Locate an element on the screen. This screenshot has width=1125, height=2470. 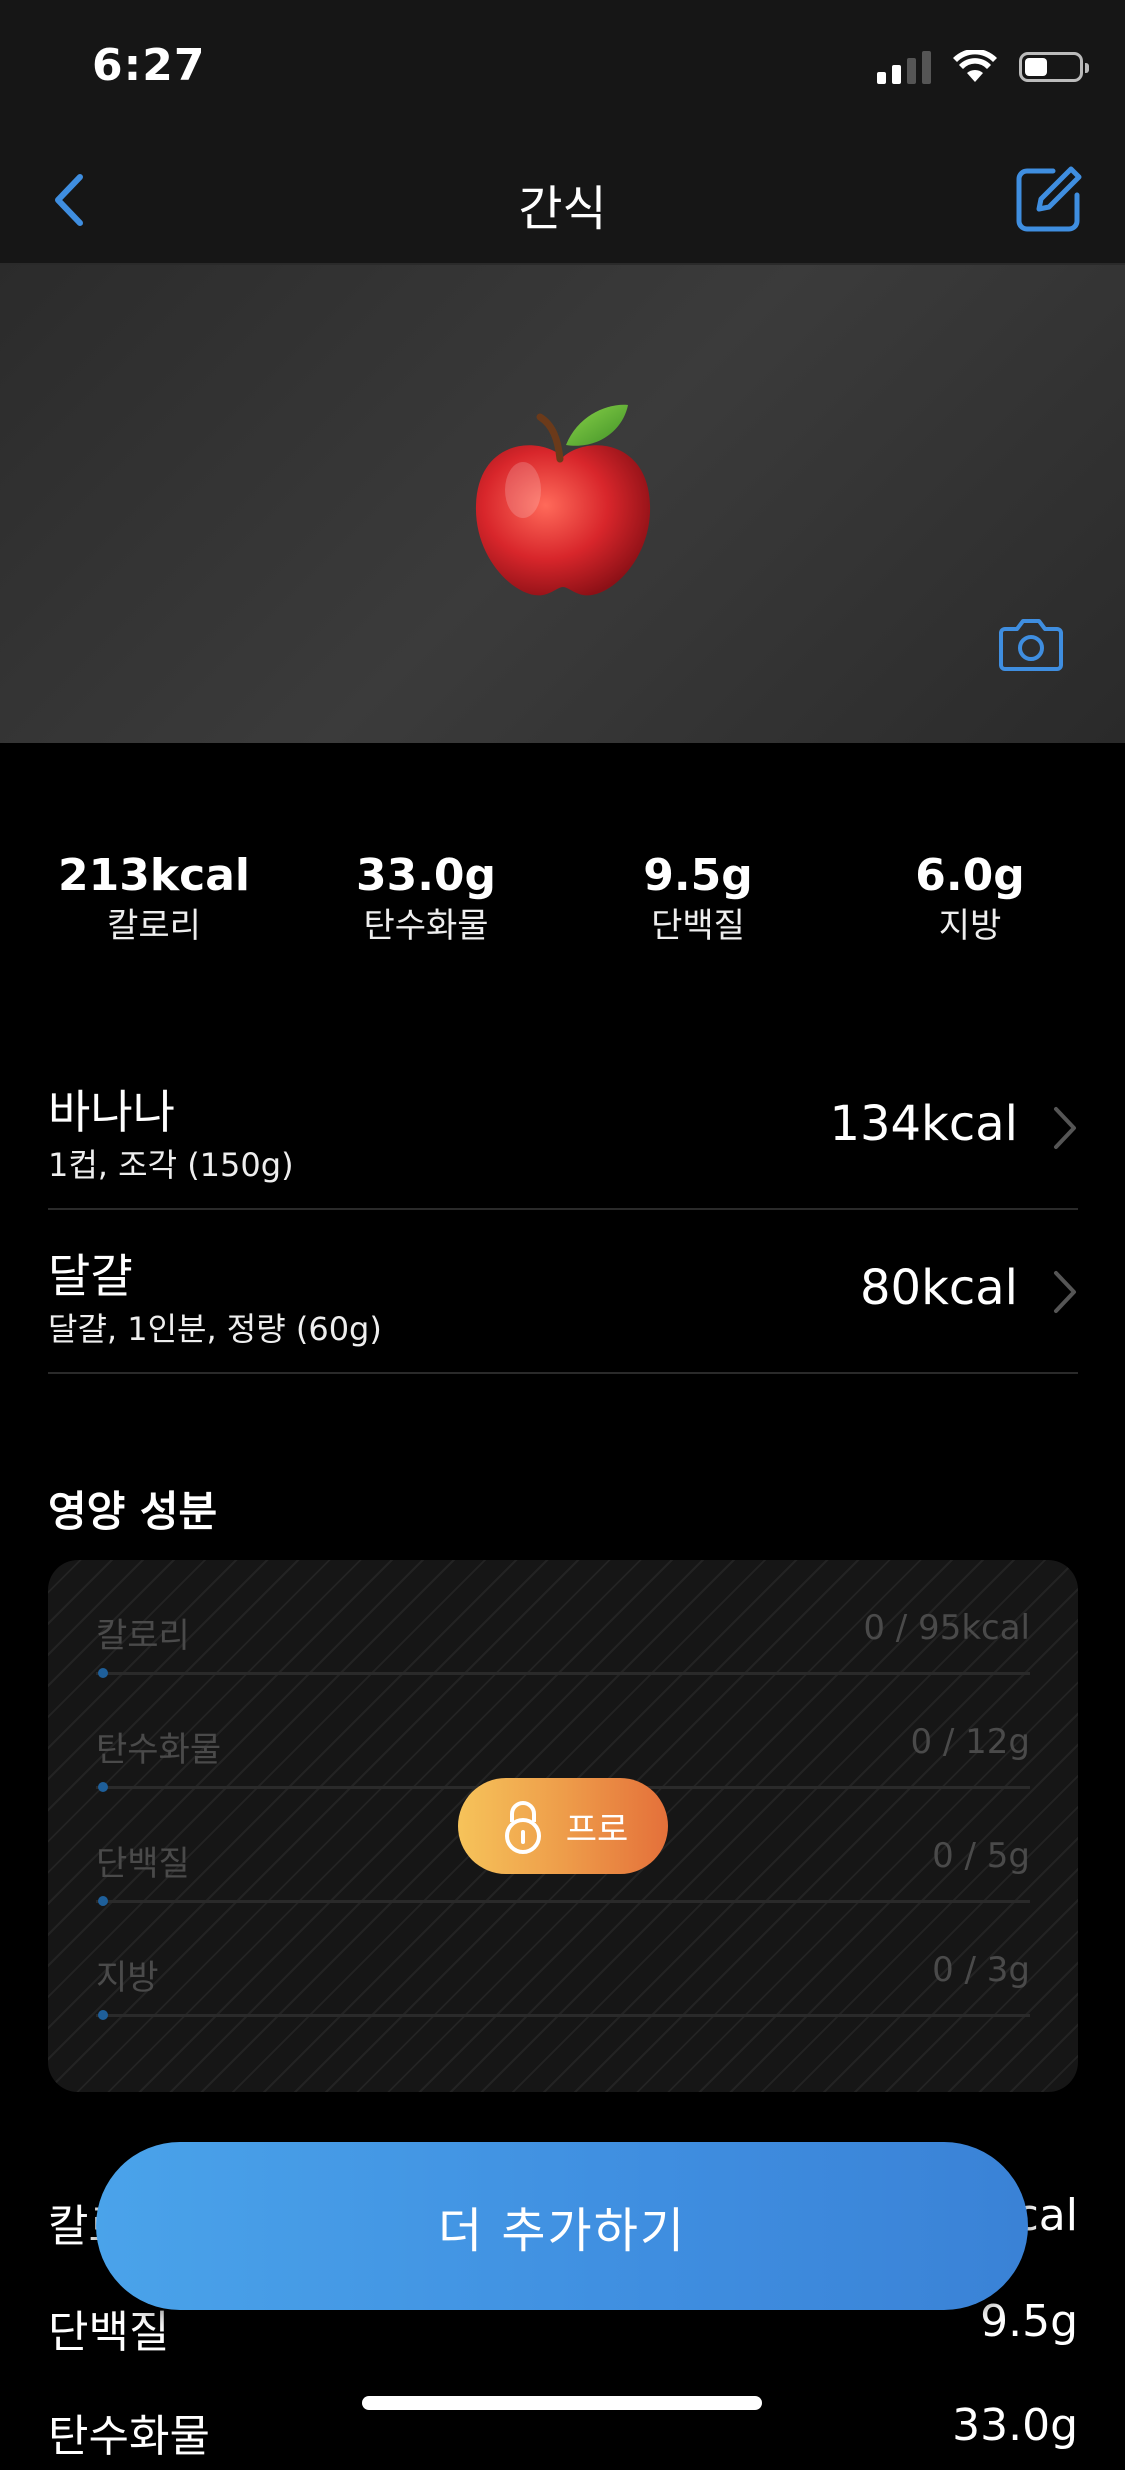
macro-protein: 9.5g 단백질 is located at coordinates (698, 898).